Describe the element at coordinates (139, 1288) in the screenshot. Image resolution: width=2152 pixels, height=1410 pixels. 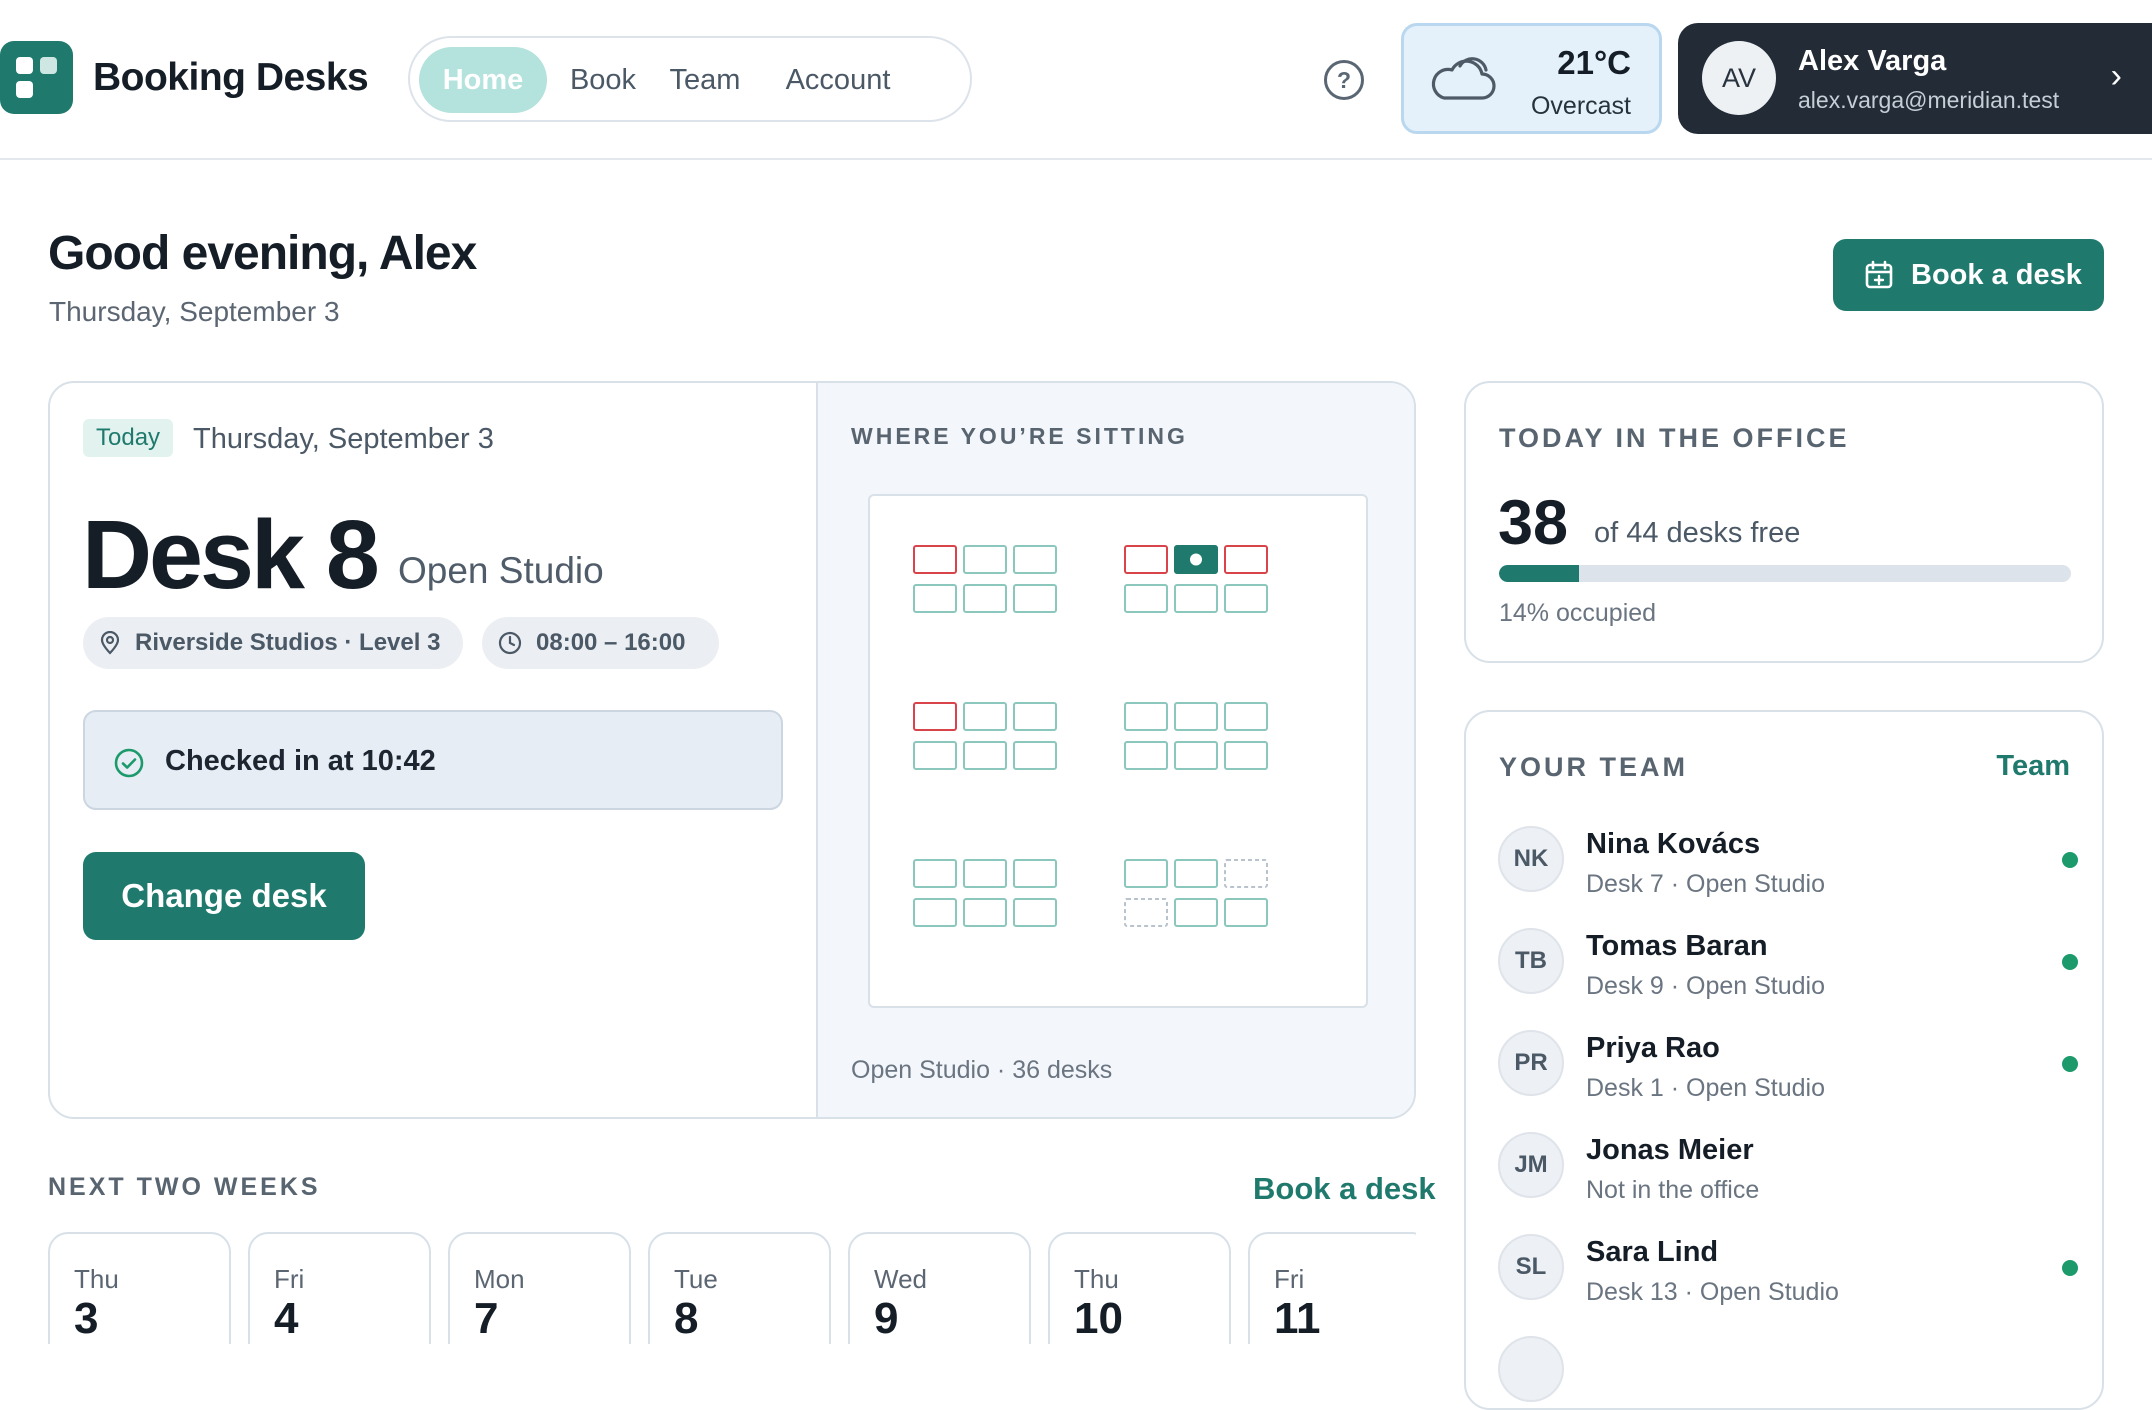
I see `day-card: Thu 3` at that location.